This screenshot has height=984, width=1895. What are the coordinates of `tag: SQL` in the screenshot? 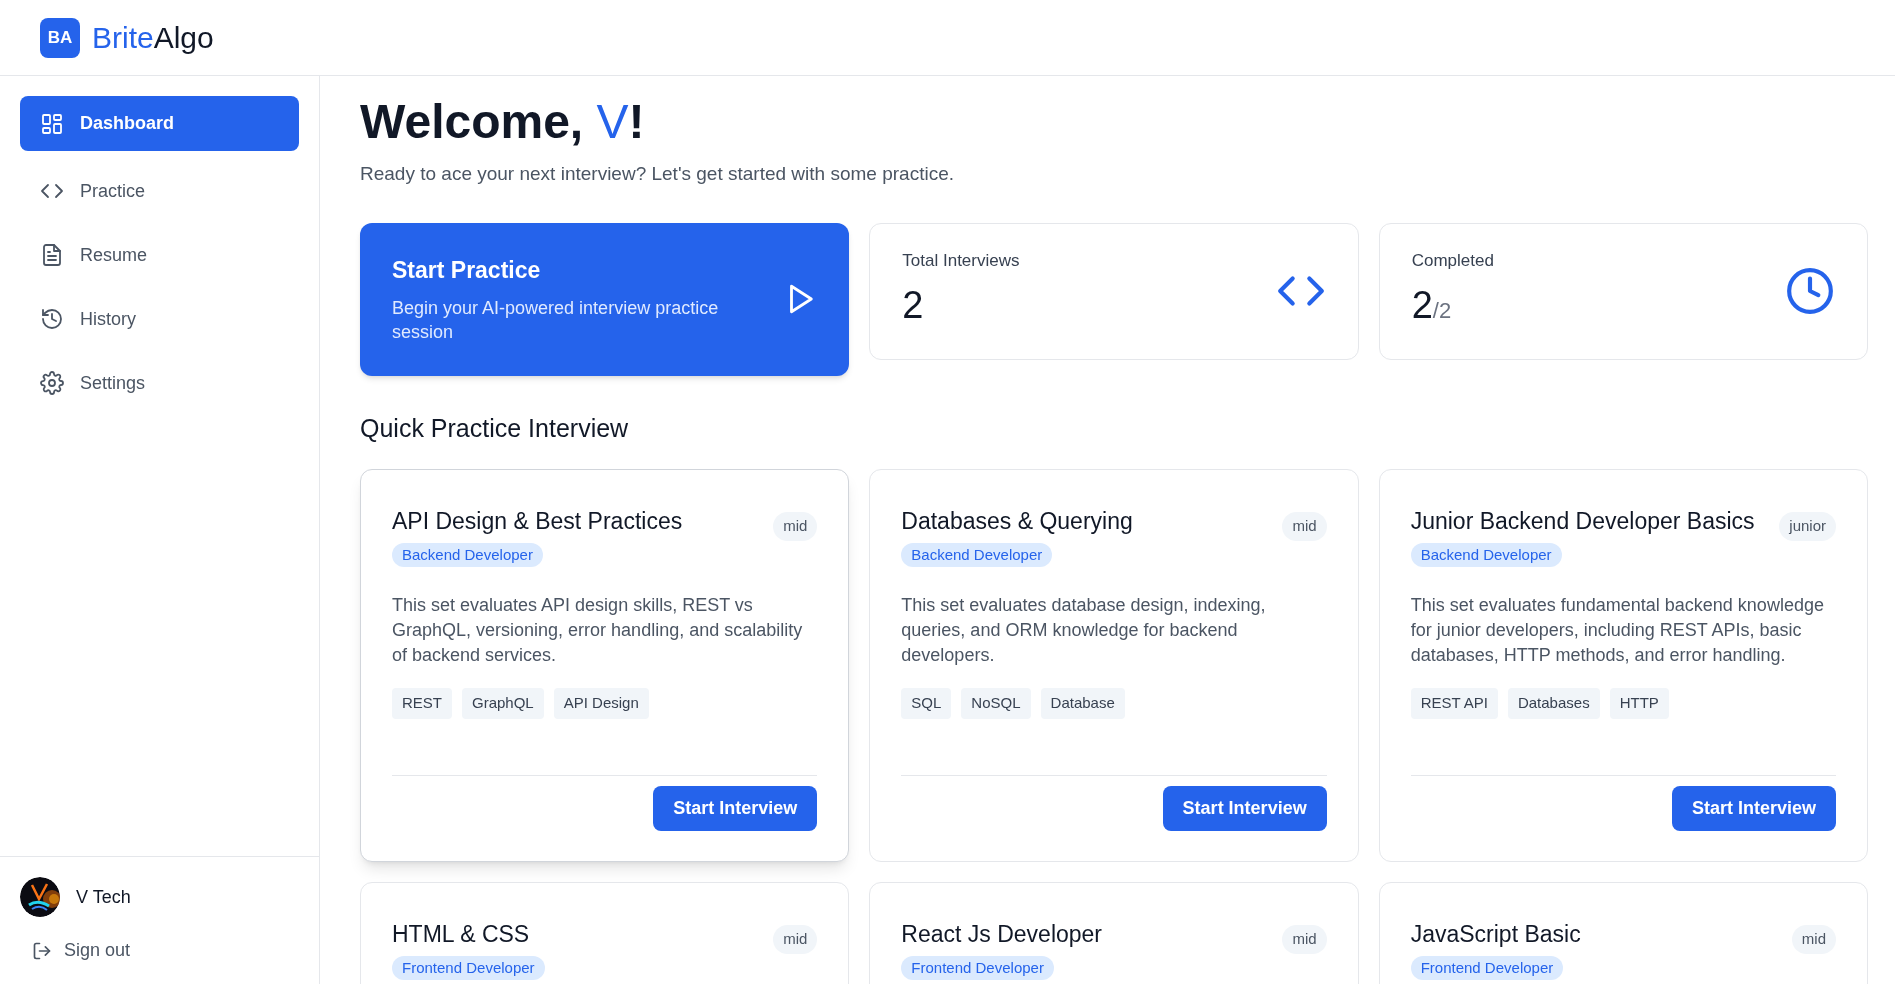 It's located at (926, 703).